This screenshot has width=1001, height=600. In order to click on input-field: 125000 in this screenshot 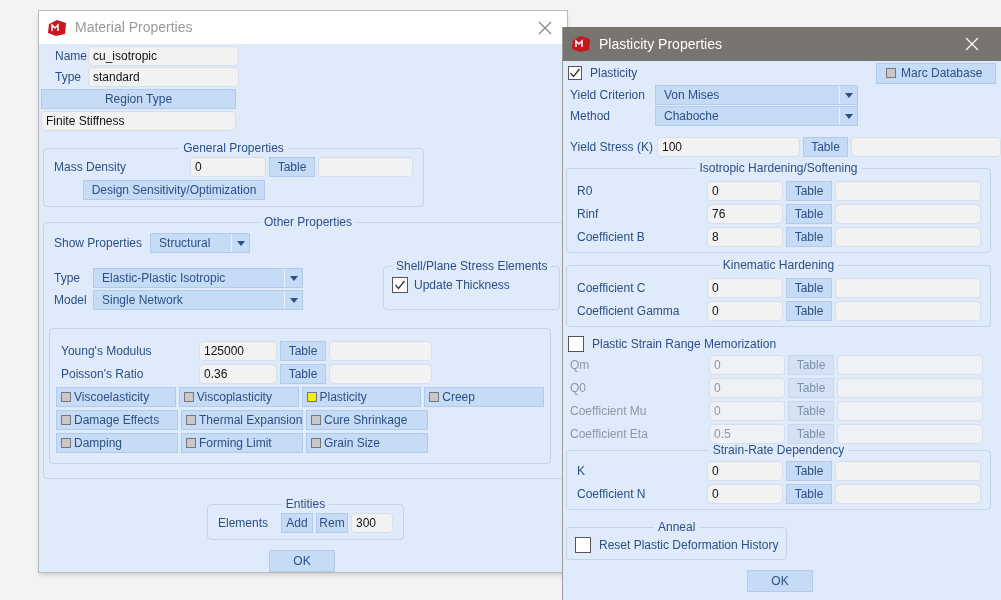, I will do `click(238, 351)`.